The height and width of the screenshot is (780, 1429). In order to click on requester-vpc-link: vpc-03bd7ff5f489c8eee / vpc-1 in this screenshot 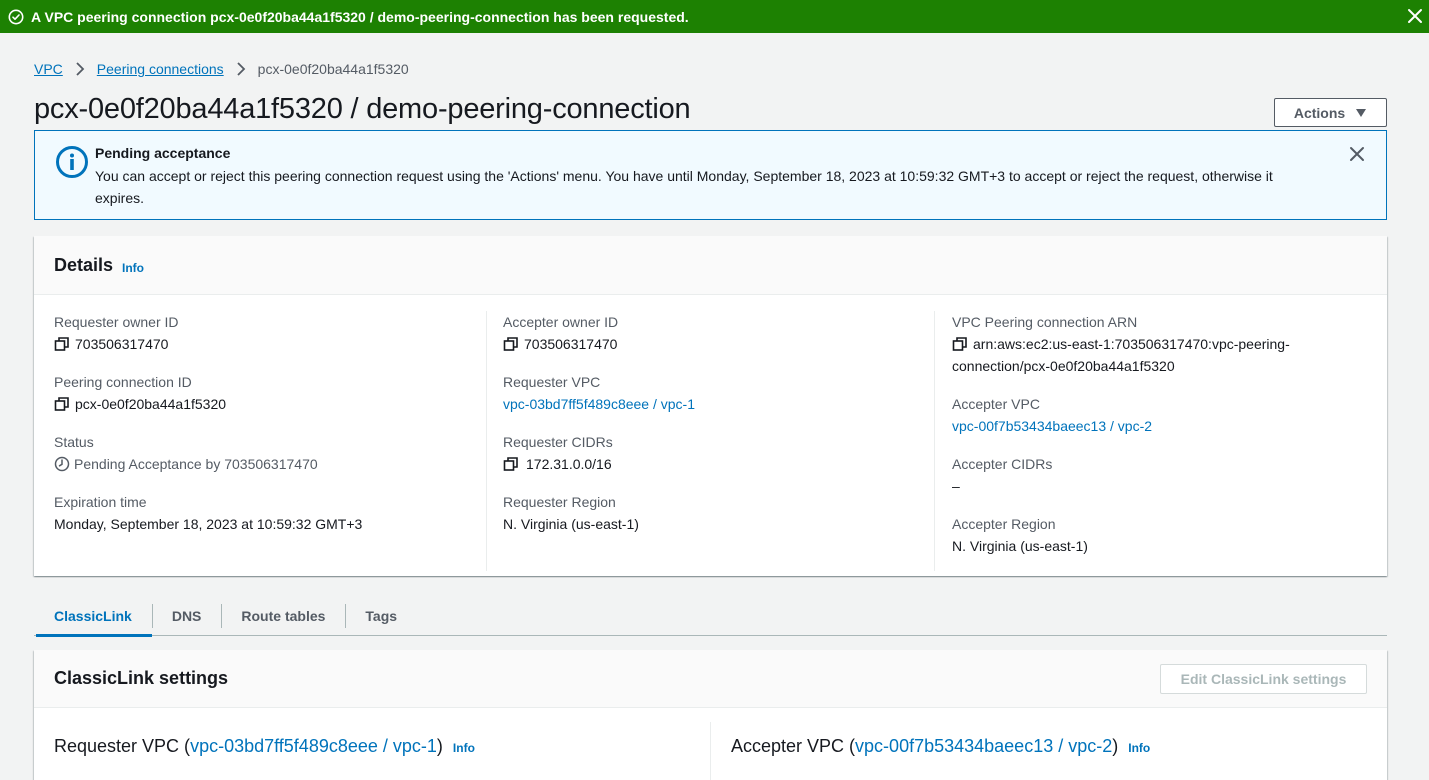, I will do `click(599, 404)`.